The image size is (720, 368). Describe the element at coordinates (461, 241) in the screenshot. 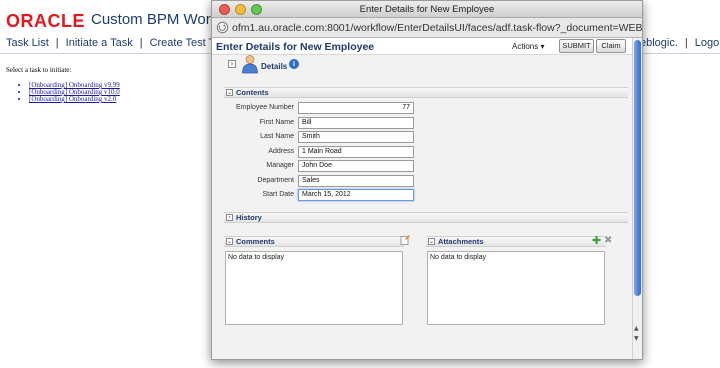

I see `attachments-label: Attachments` at that location.